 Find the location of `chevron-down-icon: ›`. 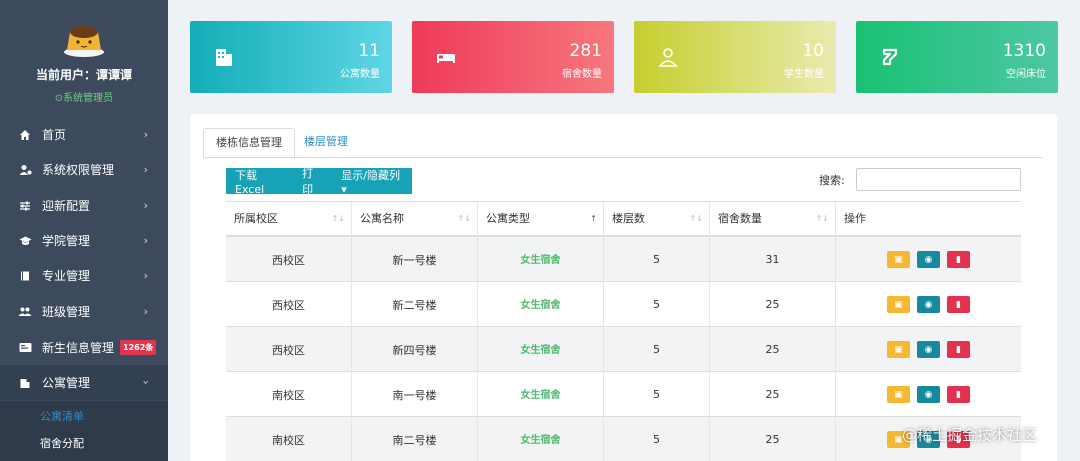

chevron-down-icon: › is located at coordinates (146, 382).